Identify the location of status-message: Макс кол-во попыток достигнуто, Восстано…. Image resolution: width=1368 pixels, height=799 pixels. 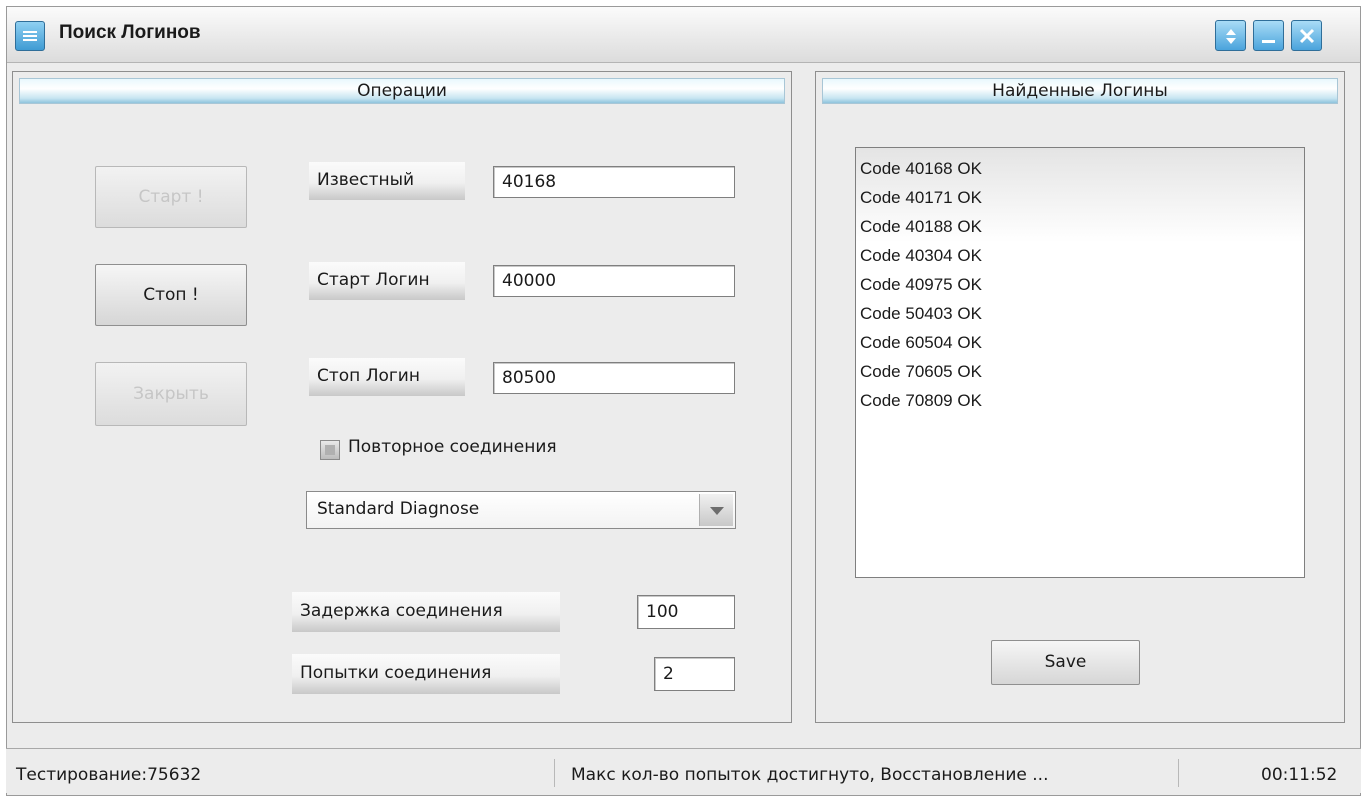
(810, 775).